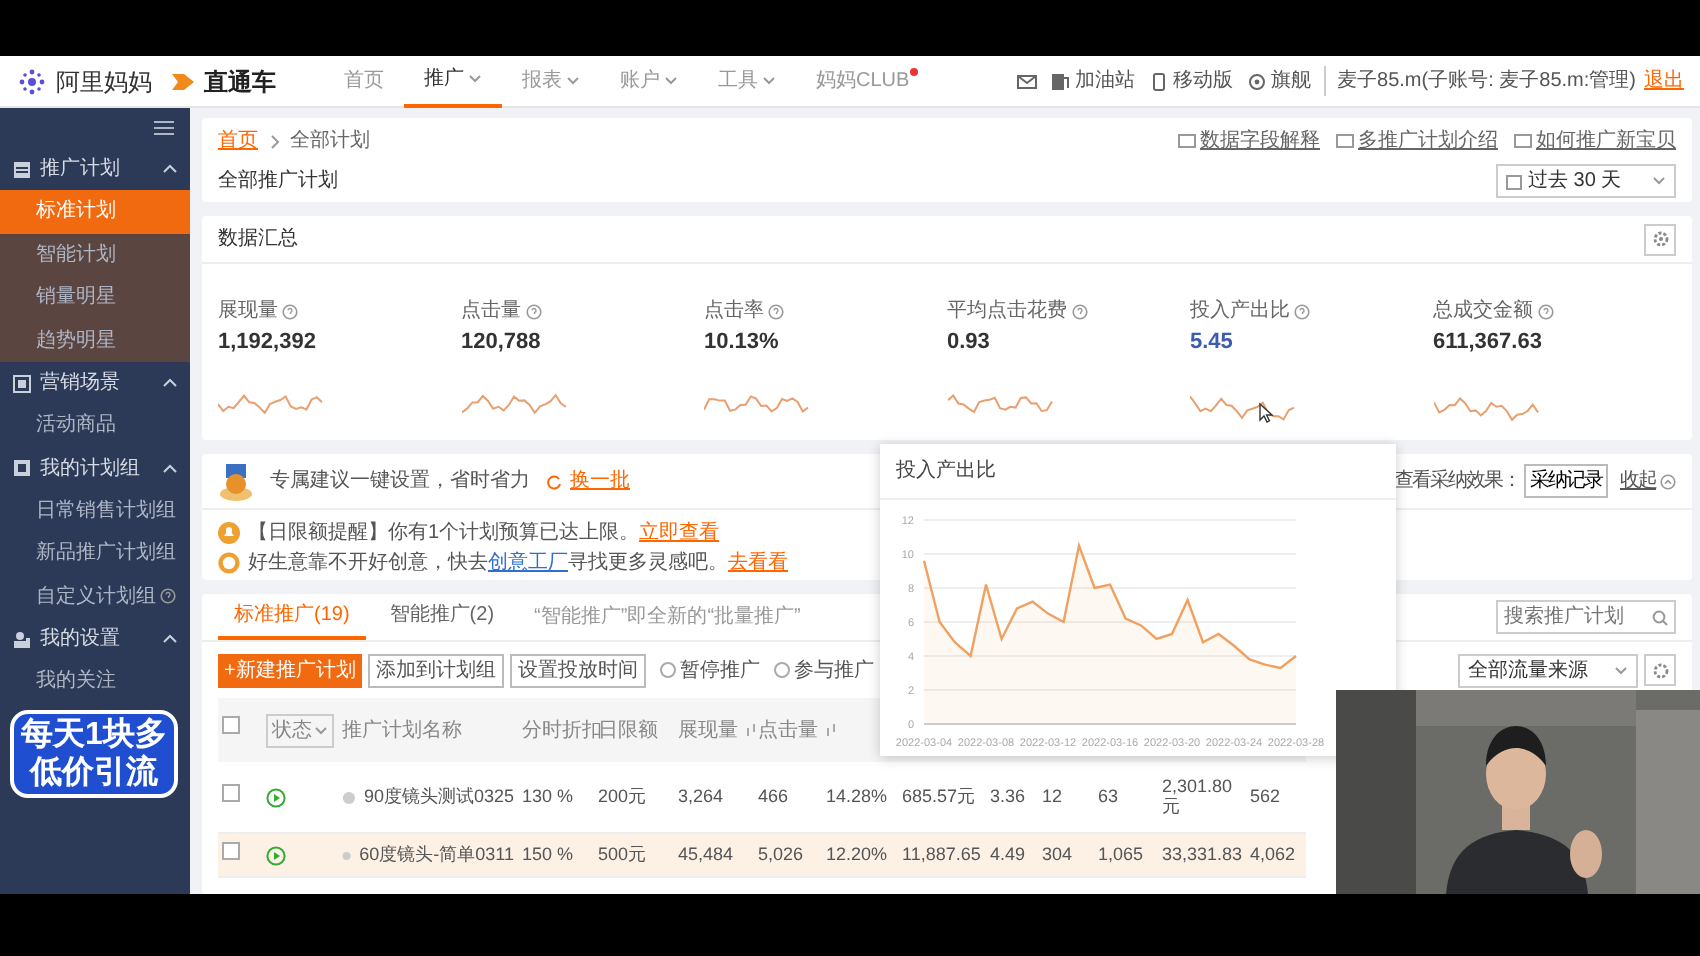 The image size is (1700, 956). What do you see at coordinates (1007, 311) in the screenshot?
I see `stat-label: 平均点击花费` at bounding box center [1007, 311].